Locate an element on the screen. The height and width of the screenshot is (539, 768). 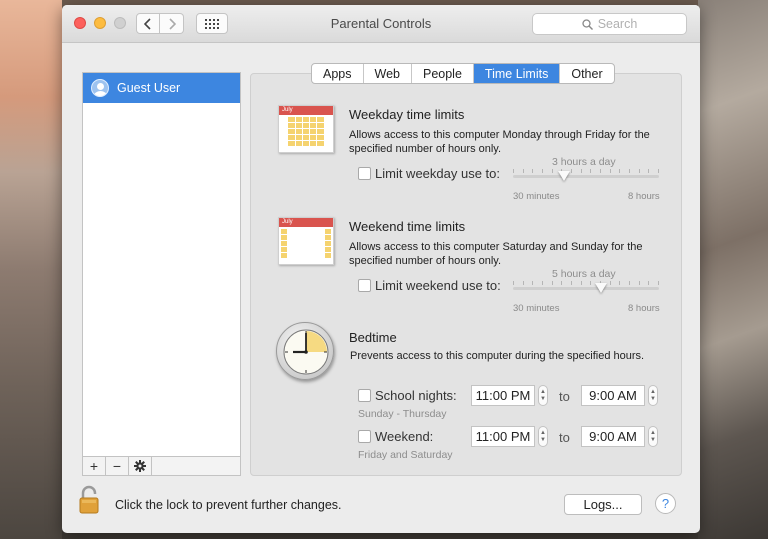
weekend-slider-max: 8 hours is located at coordinates (644, 308).